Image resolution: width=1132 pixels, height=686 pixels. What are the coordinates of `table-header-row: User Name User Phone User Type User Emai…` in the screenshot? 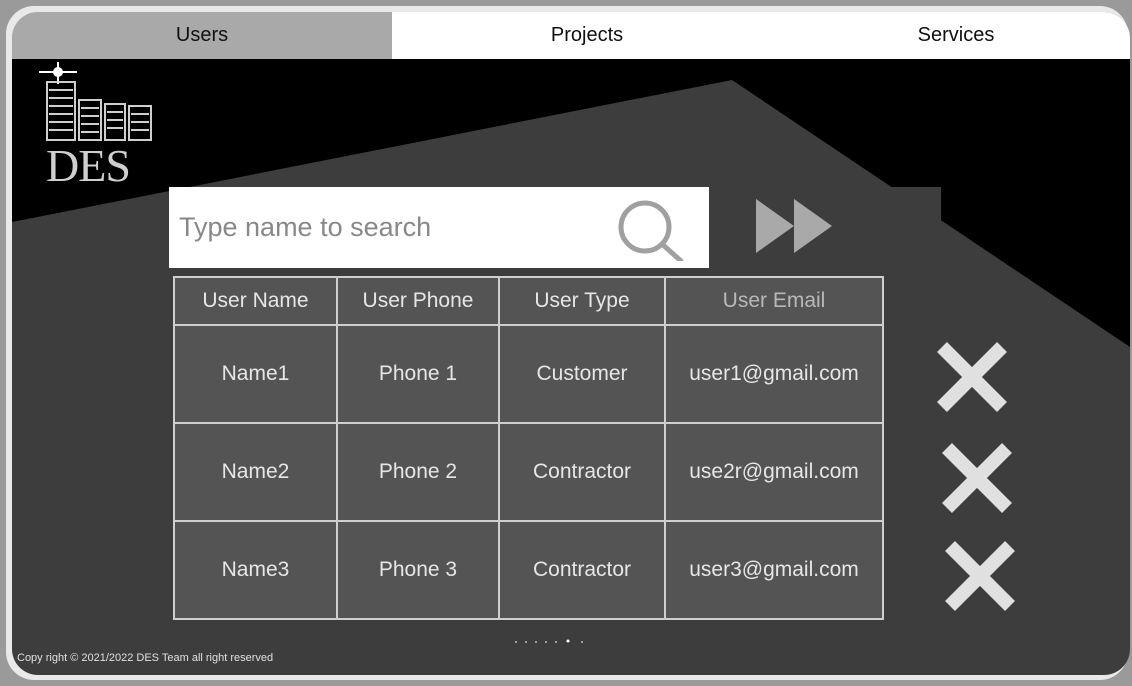 It's located at (528, 301).